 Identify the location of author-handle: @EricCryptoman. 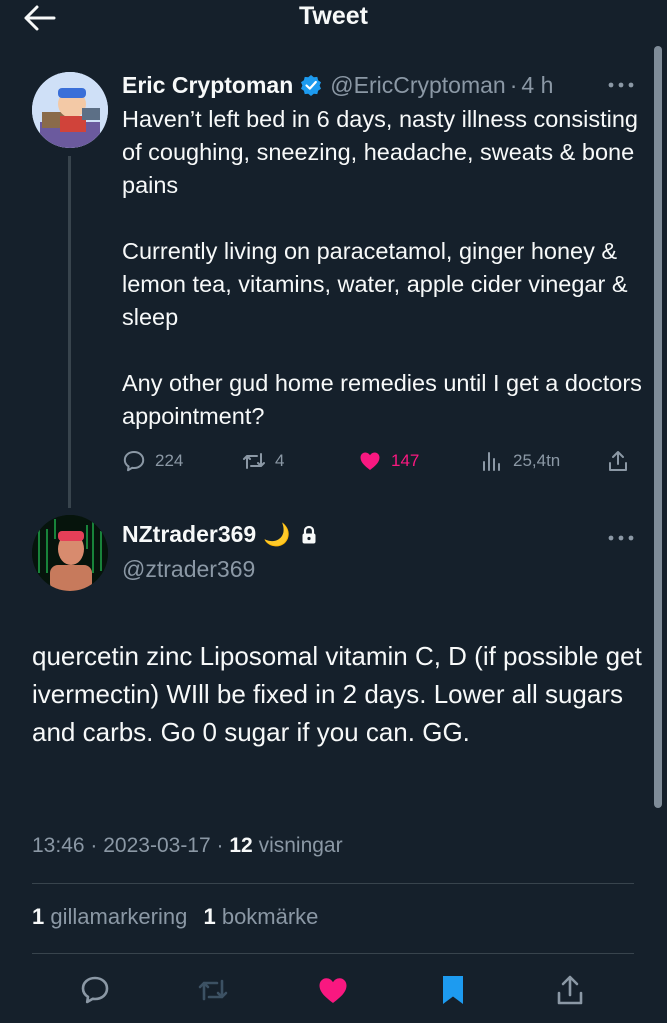
(417, 85).